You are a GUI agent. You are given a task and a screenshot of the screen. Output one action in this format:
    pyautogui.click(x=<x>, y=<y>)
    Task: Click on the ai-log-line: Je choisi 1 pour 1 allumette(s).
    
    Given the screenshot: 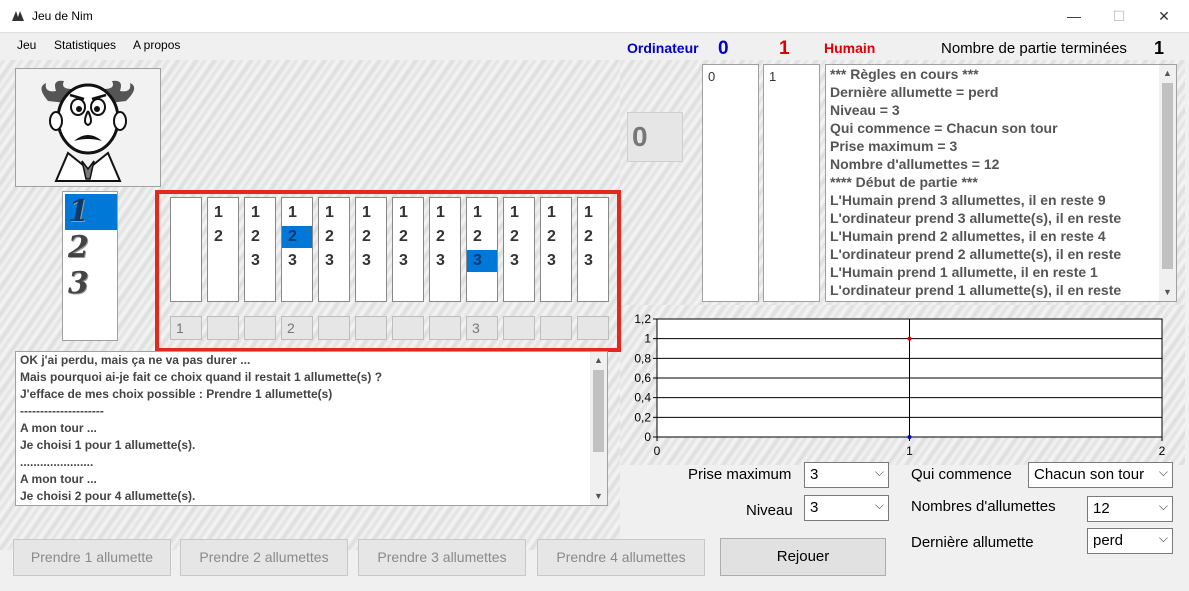 What is the action you would take?
    pyautogui.click(x=108, y=445)
    